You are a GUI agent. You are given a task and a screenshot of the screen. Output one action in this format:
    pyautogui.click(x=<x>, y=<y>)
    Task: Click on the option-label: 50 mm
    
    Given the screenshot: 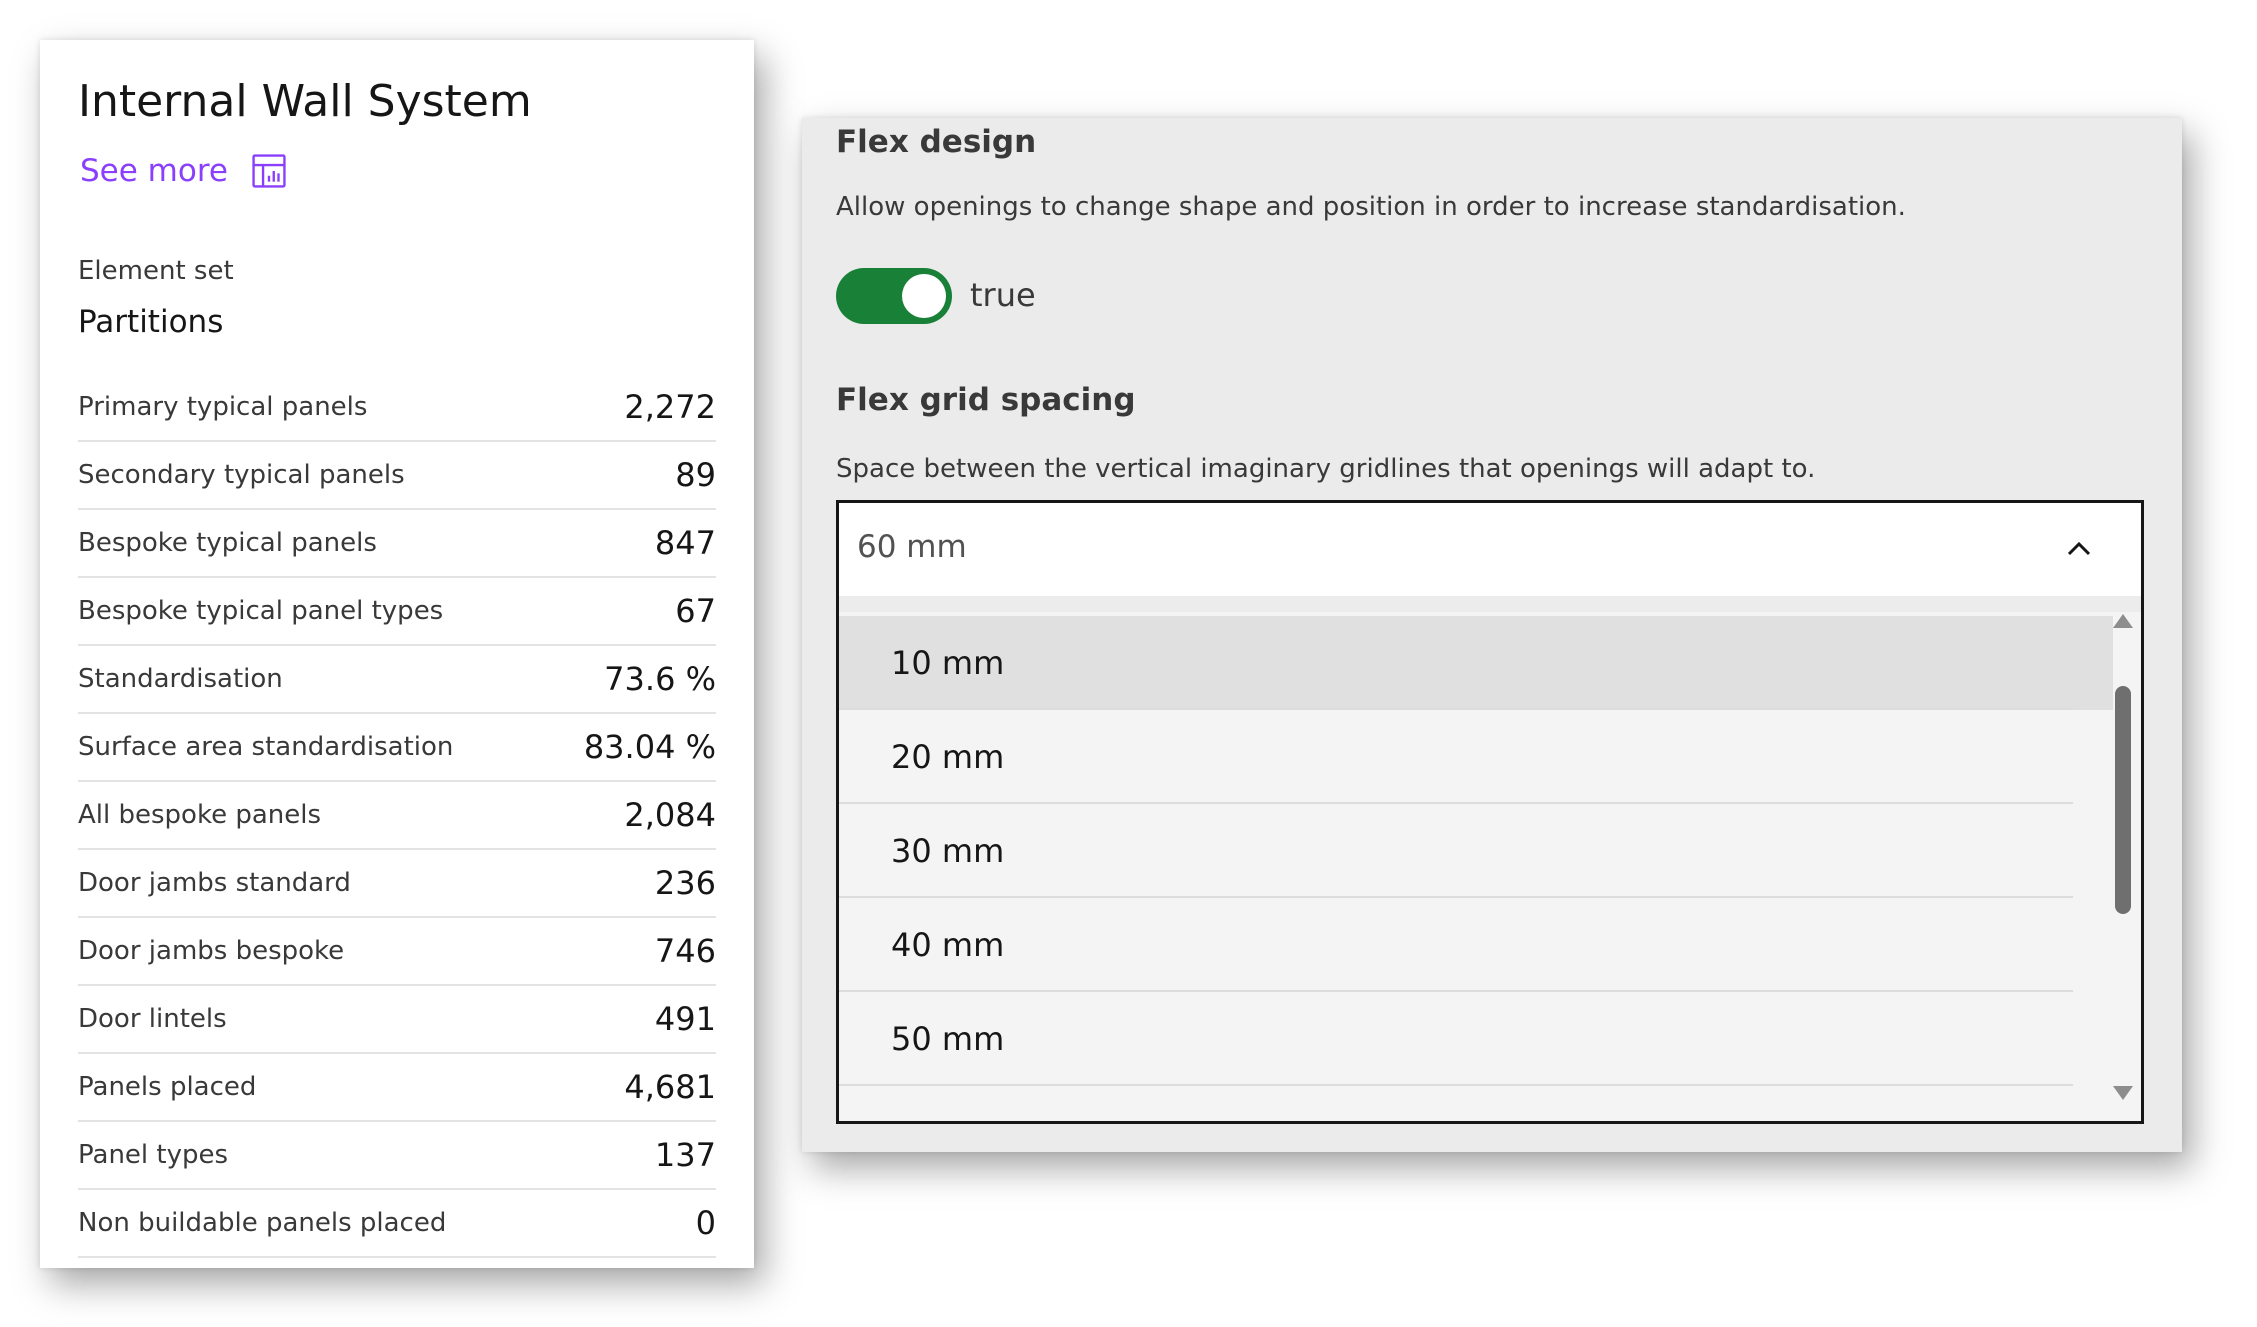 What is the action you would take?
    pyautogui.click(x=948, y=1039)
    